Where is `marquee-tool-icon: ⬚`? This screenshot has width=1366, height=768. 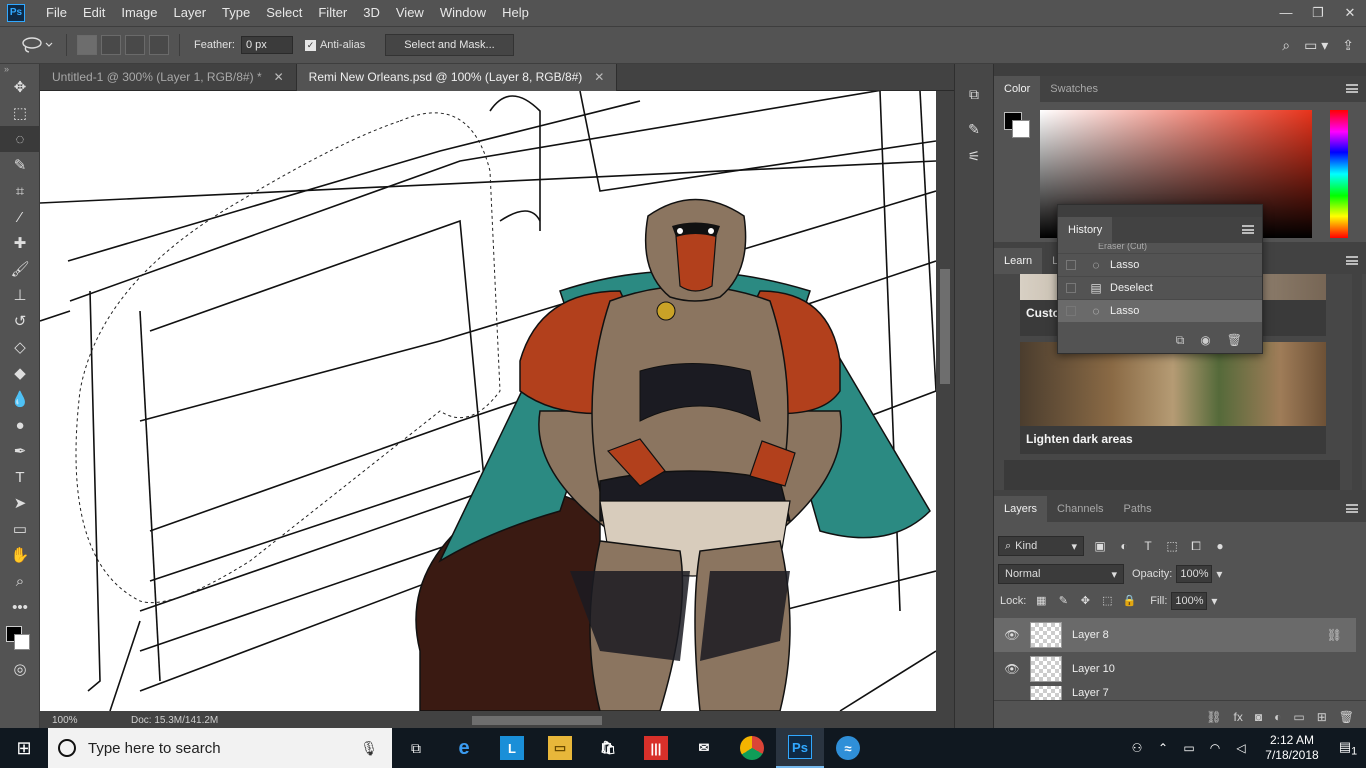 marquee-tool-icon: ⬚ is located at coordinates (20, 113).